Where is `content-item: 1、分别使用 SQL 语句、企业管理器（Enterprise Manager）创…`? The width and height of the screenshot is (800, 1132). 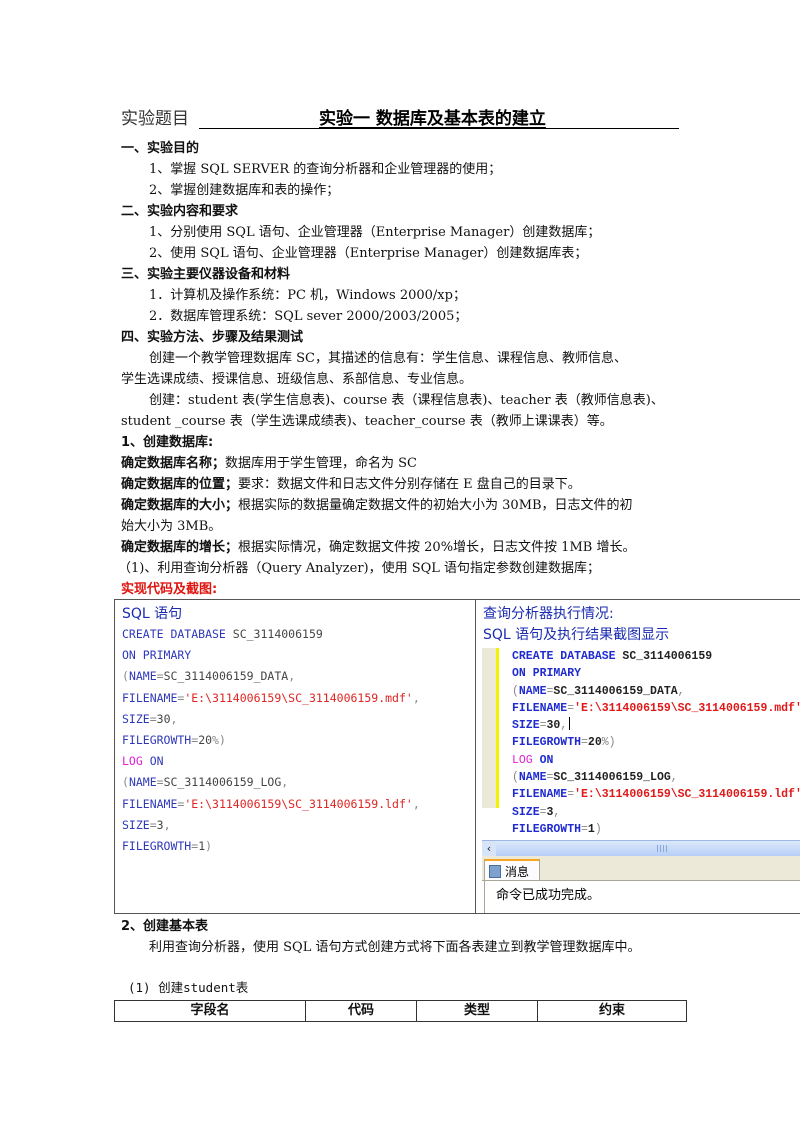 content-item: 1、分别使用 SQL 语句、企业管理器（Enterprise Manager）创… is located at coordinates (375, 232).